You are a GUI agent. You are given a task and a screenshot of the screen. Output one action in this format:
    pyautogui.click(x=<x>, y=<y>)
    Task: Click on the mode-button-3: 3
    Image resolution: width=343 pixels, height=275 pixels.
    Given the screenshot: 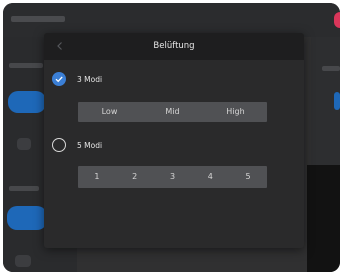 What is the action you would take?
    pyautogui.click(x=173, y=177)
    